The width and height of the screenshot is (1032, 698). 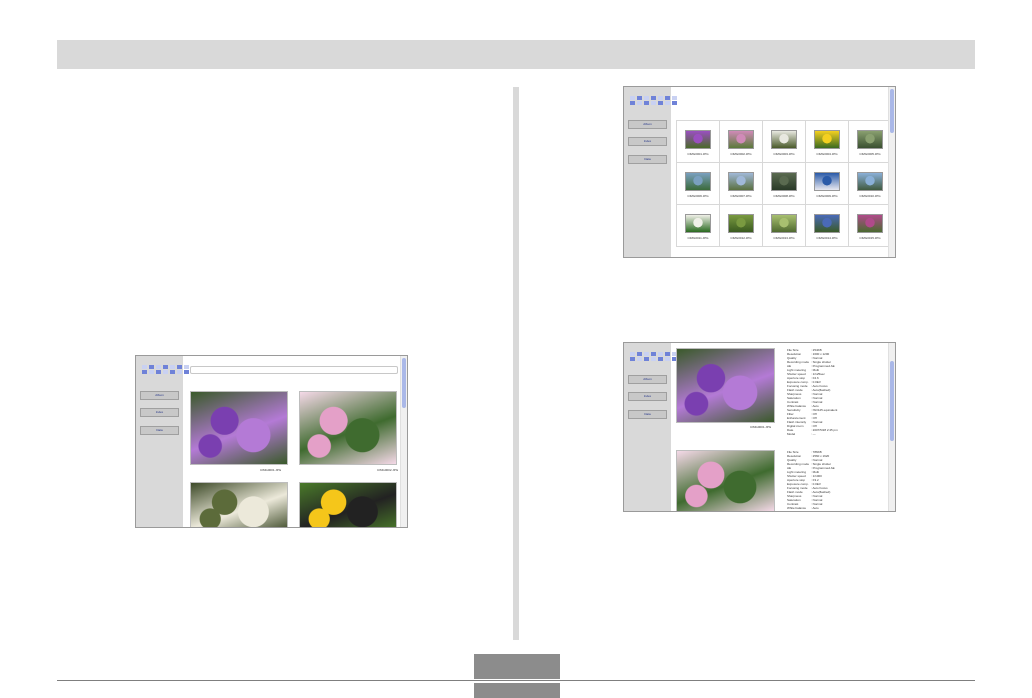 What do you see at coordinates (741, 154) in the screenshot?
I see `thumbnail-filename: CIMG0002.JPG` at bounding box center [741, 154].